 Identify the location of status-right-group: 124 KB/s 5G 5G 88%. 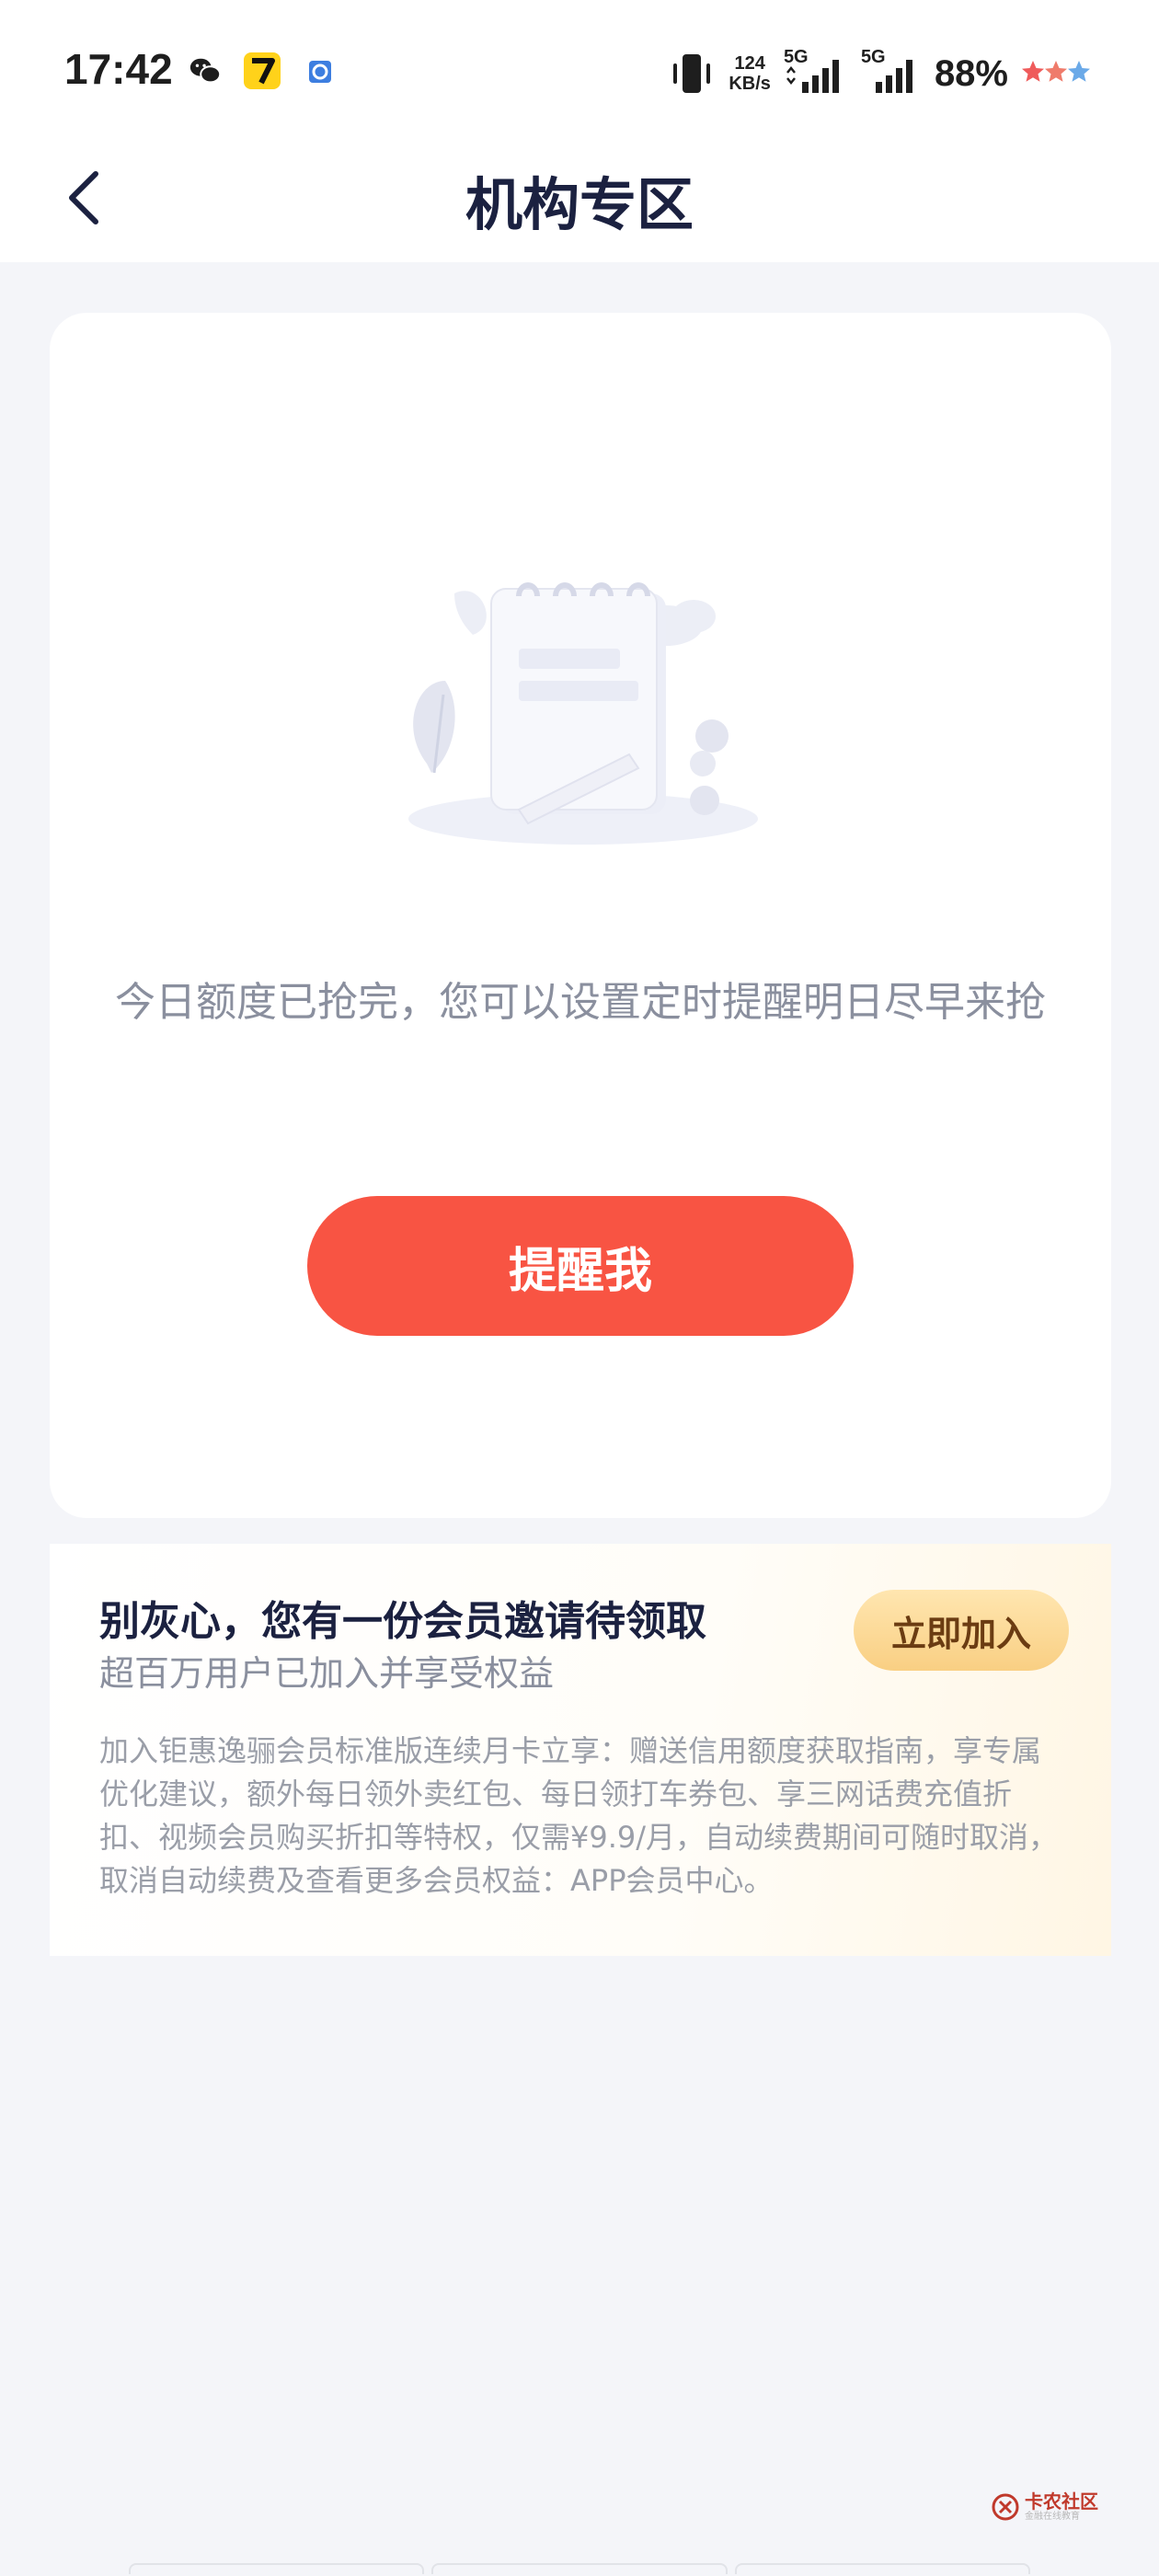
(881, 73).